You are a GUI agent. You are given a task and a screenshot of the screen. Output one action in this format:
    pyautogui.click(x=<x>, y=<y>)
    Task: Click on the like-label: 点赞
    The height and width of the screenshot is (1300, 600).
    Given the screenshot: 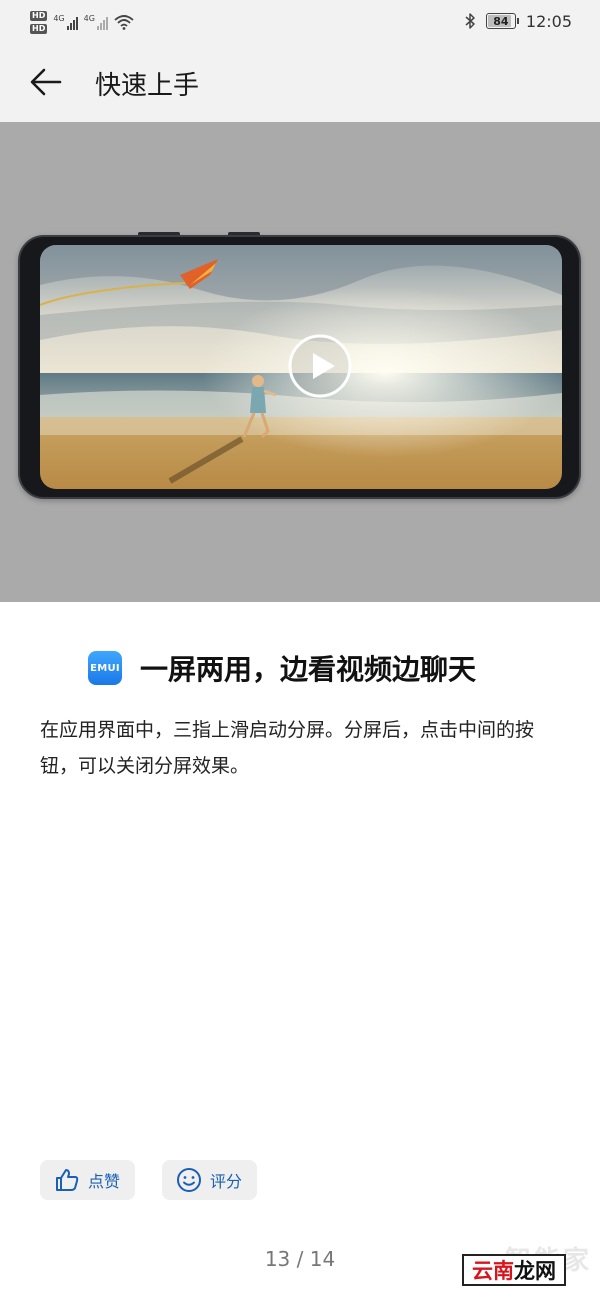 What is the action you would take?
    pyautogui.click(x=104, y=1181)
    